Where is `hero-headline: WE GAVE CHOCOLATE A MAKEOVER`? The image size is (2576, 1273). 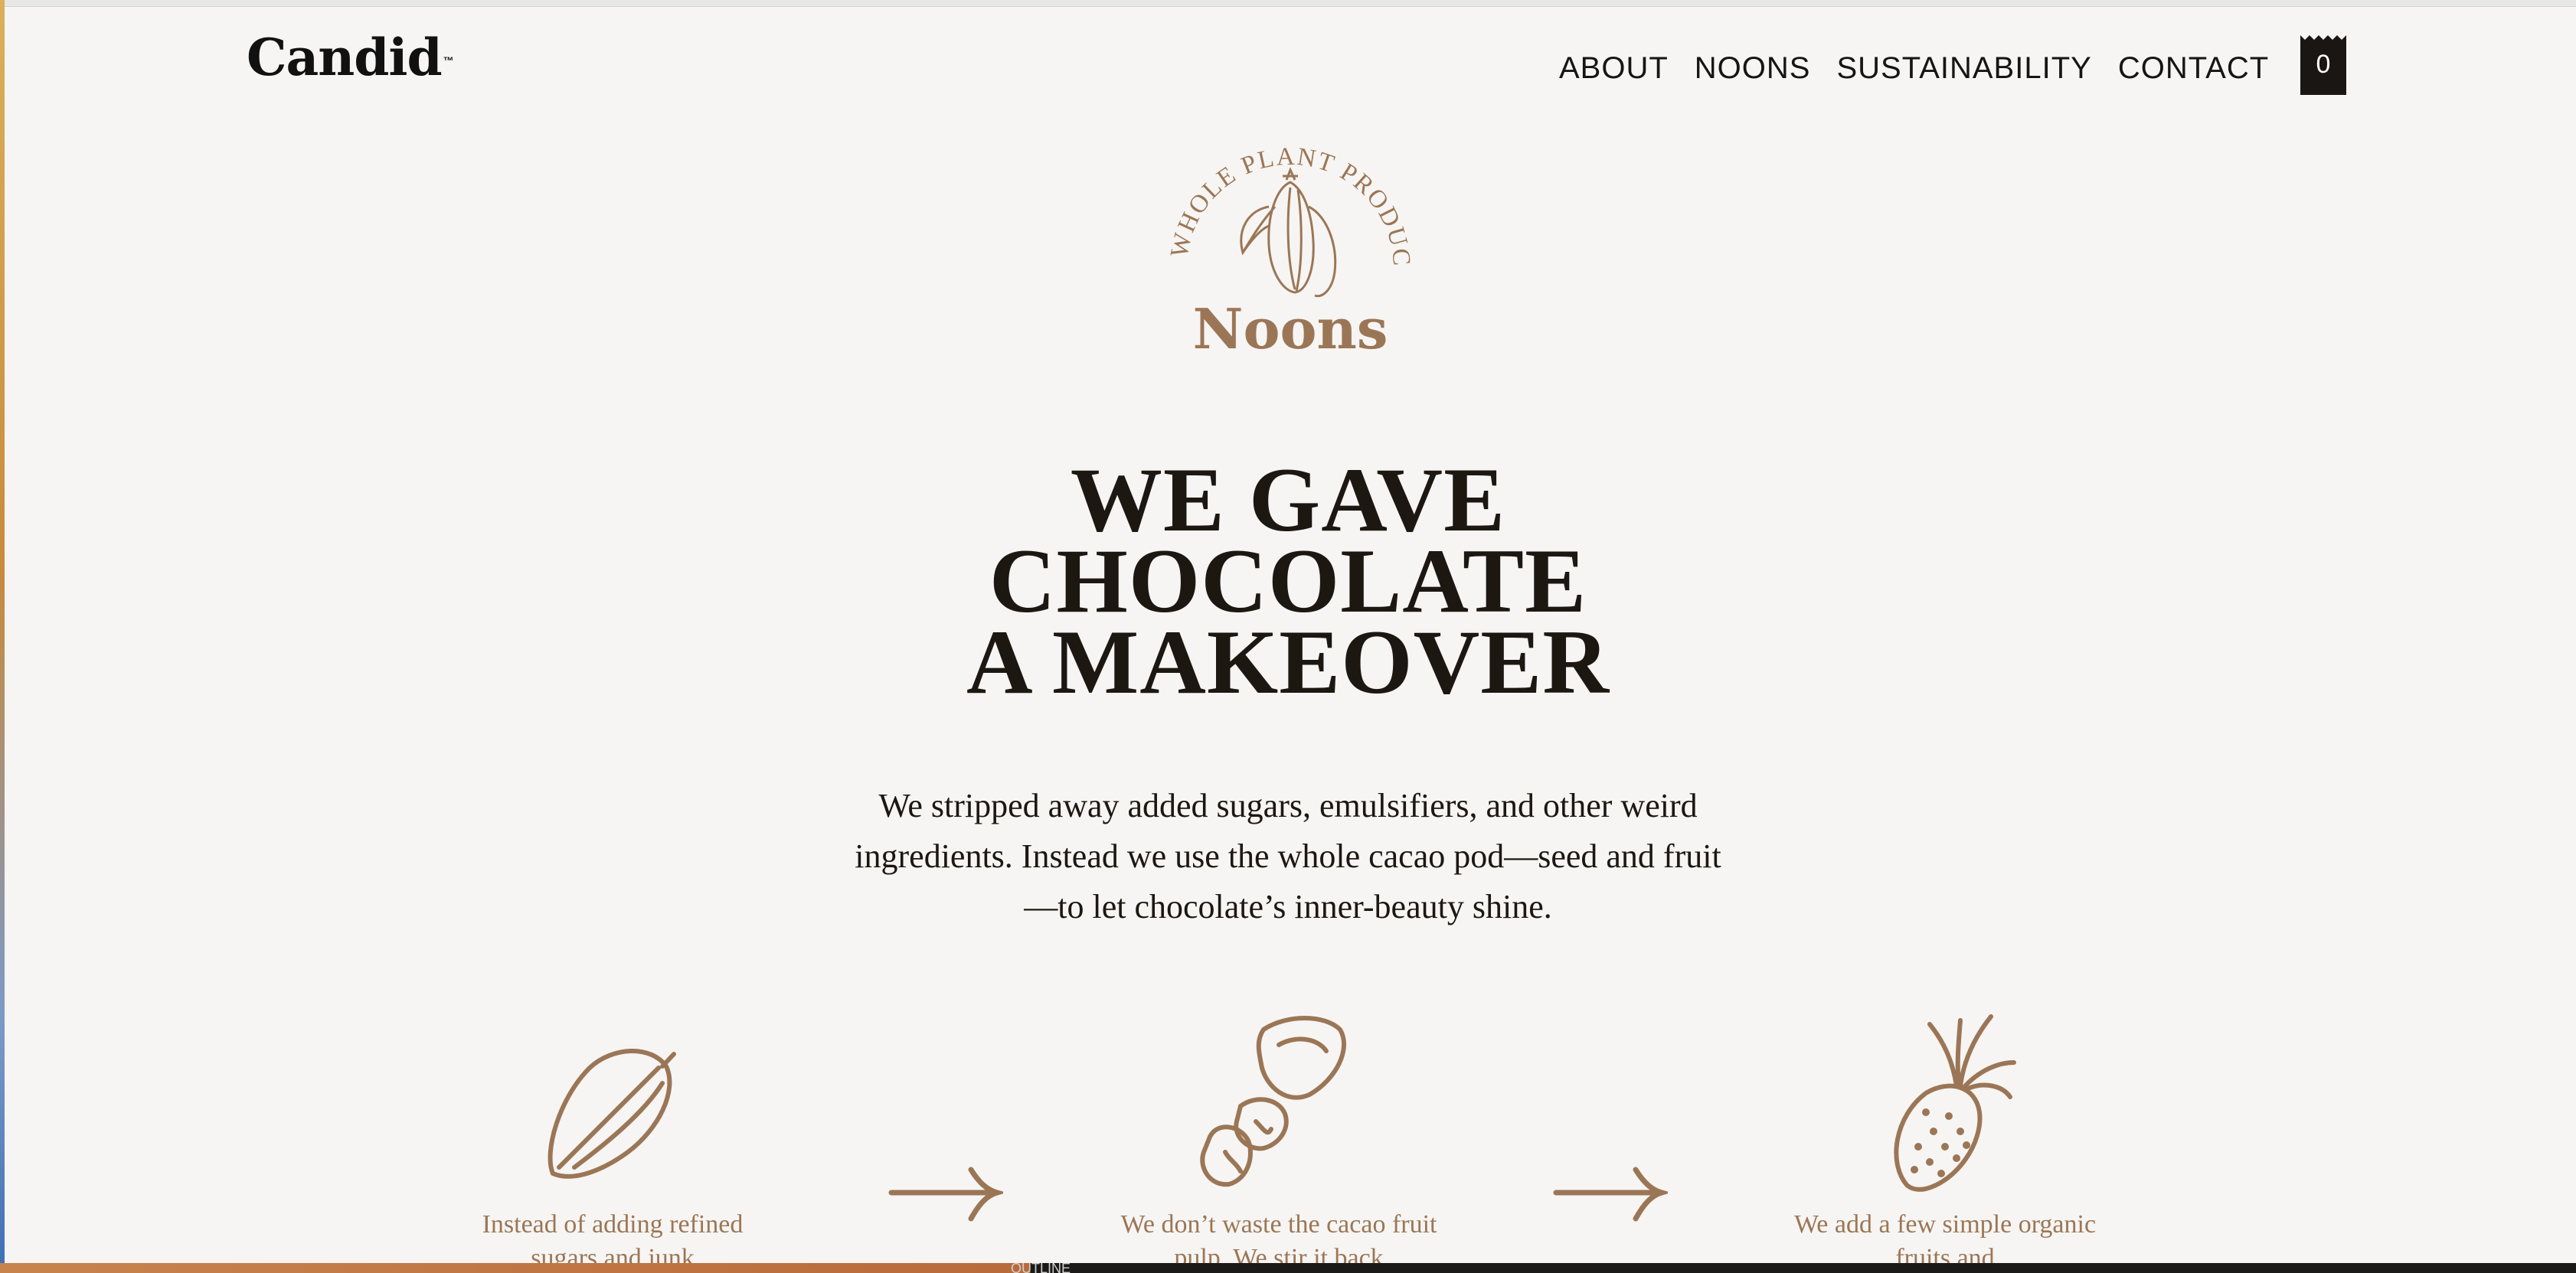
hero-headline: WE GAVE CHOCOLATE A MAKEOVER is located at coordinates (1288, 581).